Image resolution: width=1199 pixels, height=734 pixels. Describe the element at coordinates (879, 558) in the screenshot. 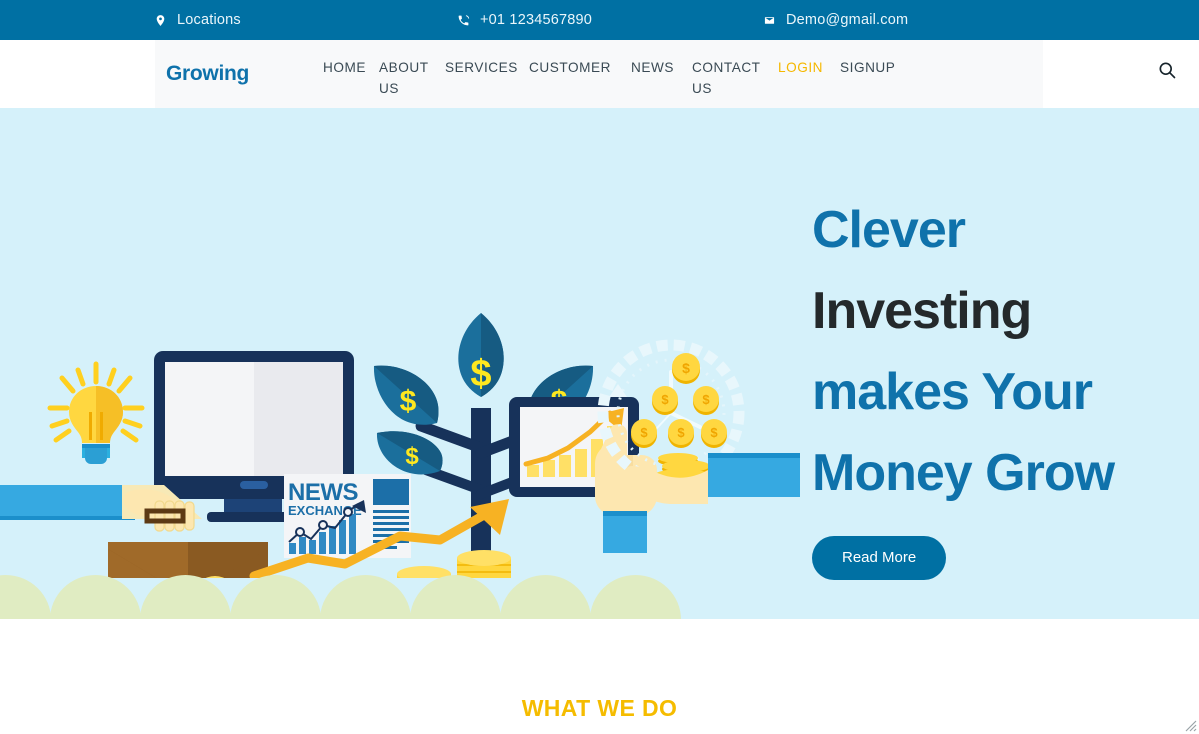

I see `read-more-button: Read More` at that location.